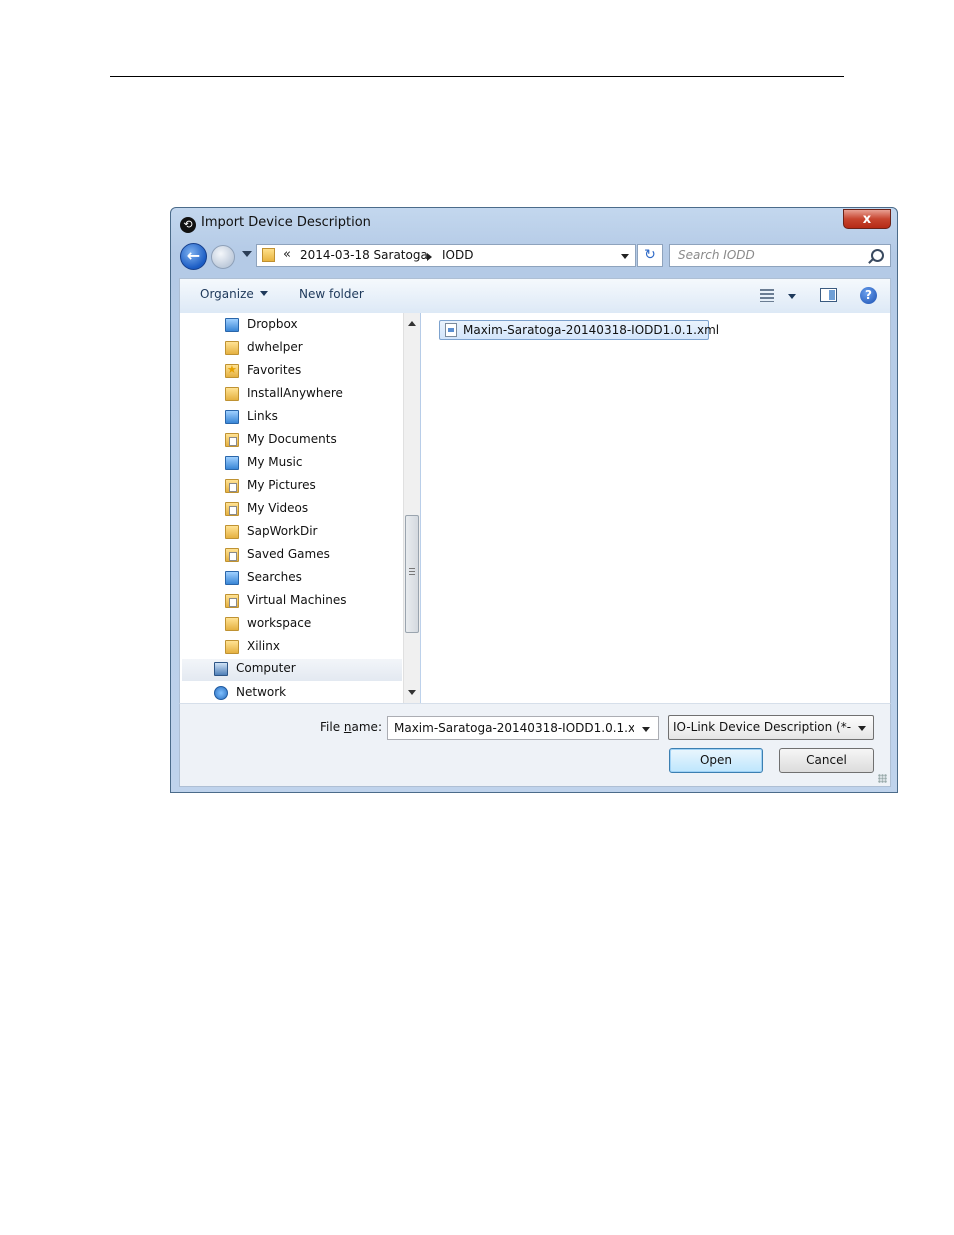 The width and height of the screenshot is (954, 1235). I want to click on favorites-folder-icon, so click(232, 370).